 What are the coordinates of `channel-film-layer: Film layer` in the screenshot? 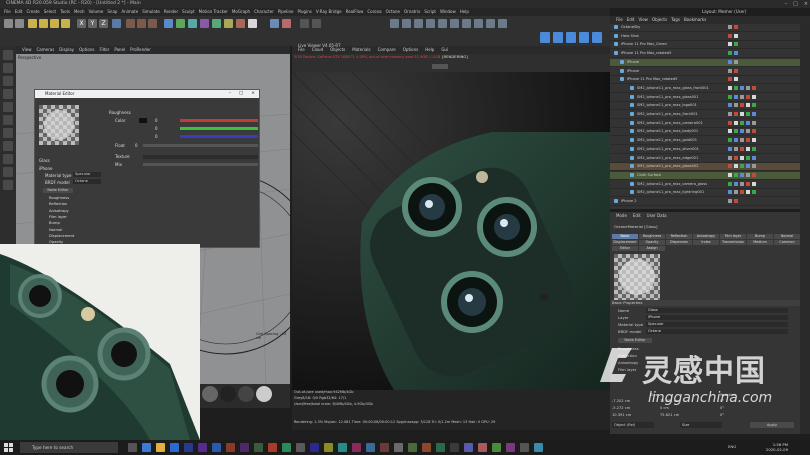 It's located at (58, 217).